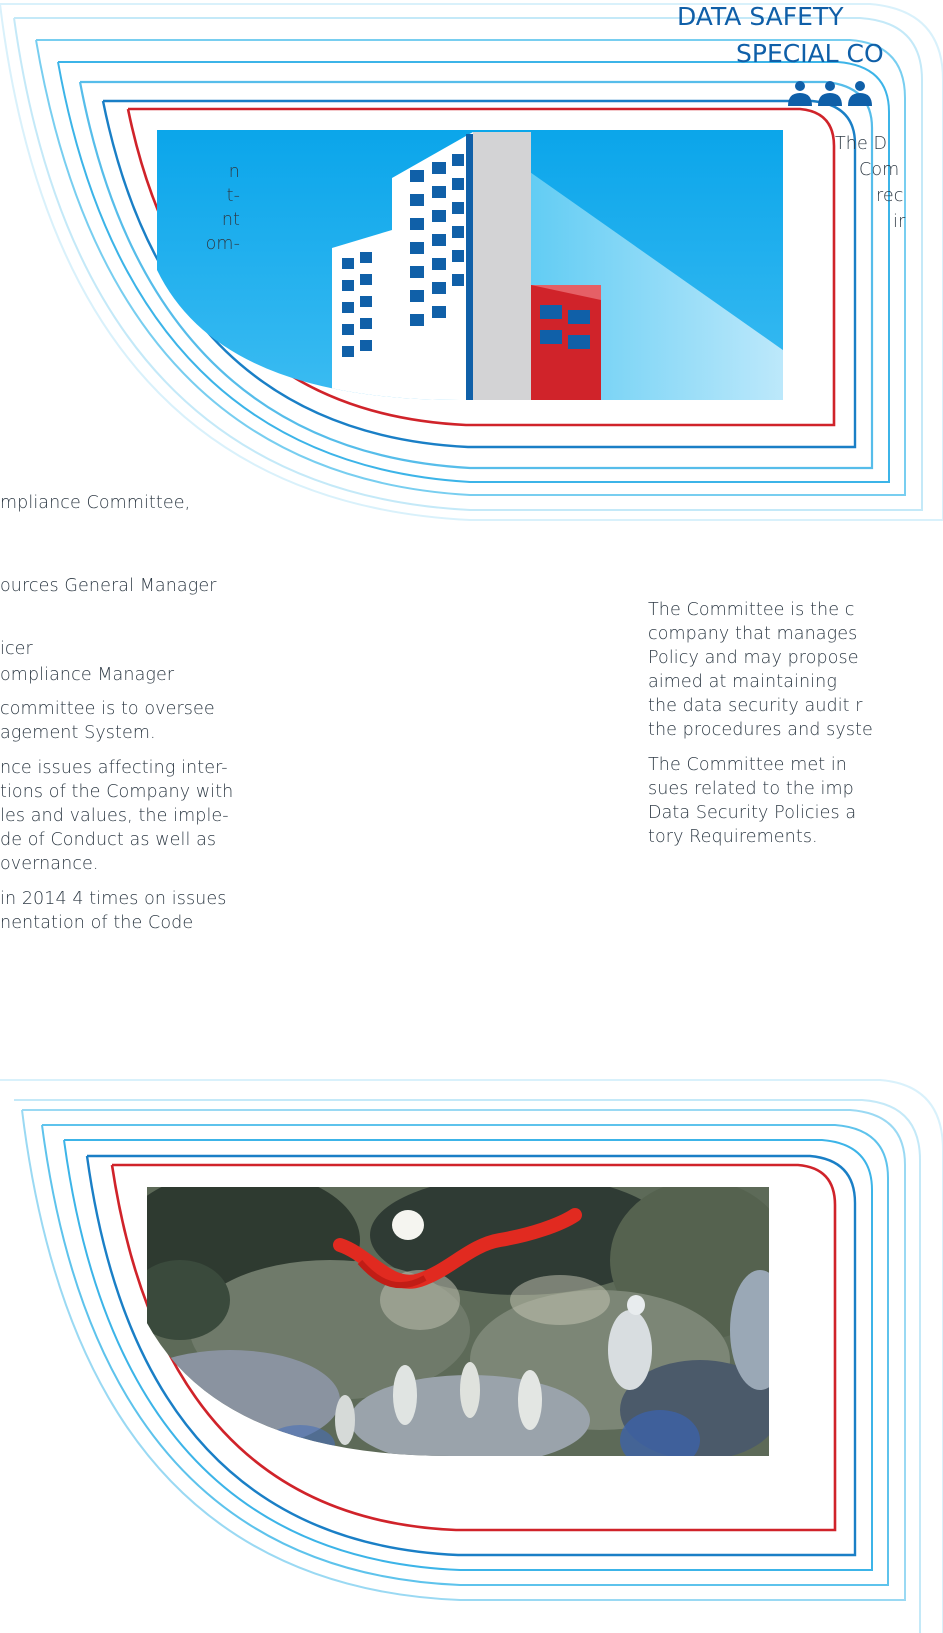 The image size is (943, 1633). I want to click on right-intro-line-1: The D, so click(861, 144).